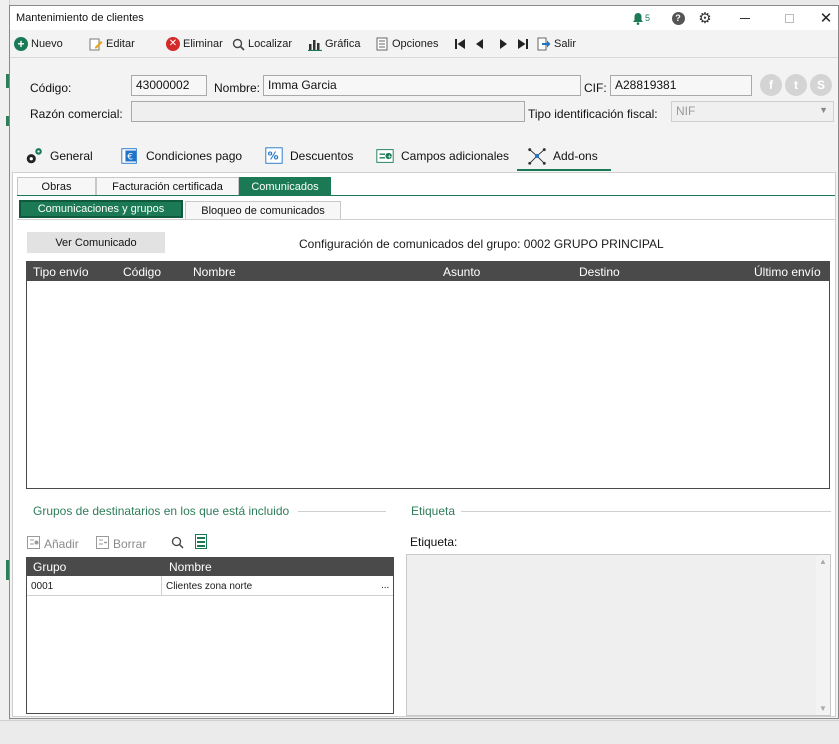  I want to click on col-tipo-envio: Tipo envío, so click(61, 272).